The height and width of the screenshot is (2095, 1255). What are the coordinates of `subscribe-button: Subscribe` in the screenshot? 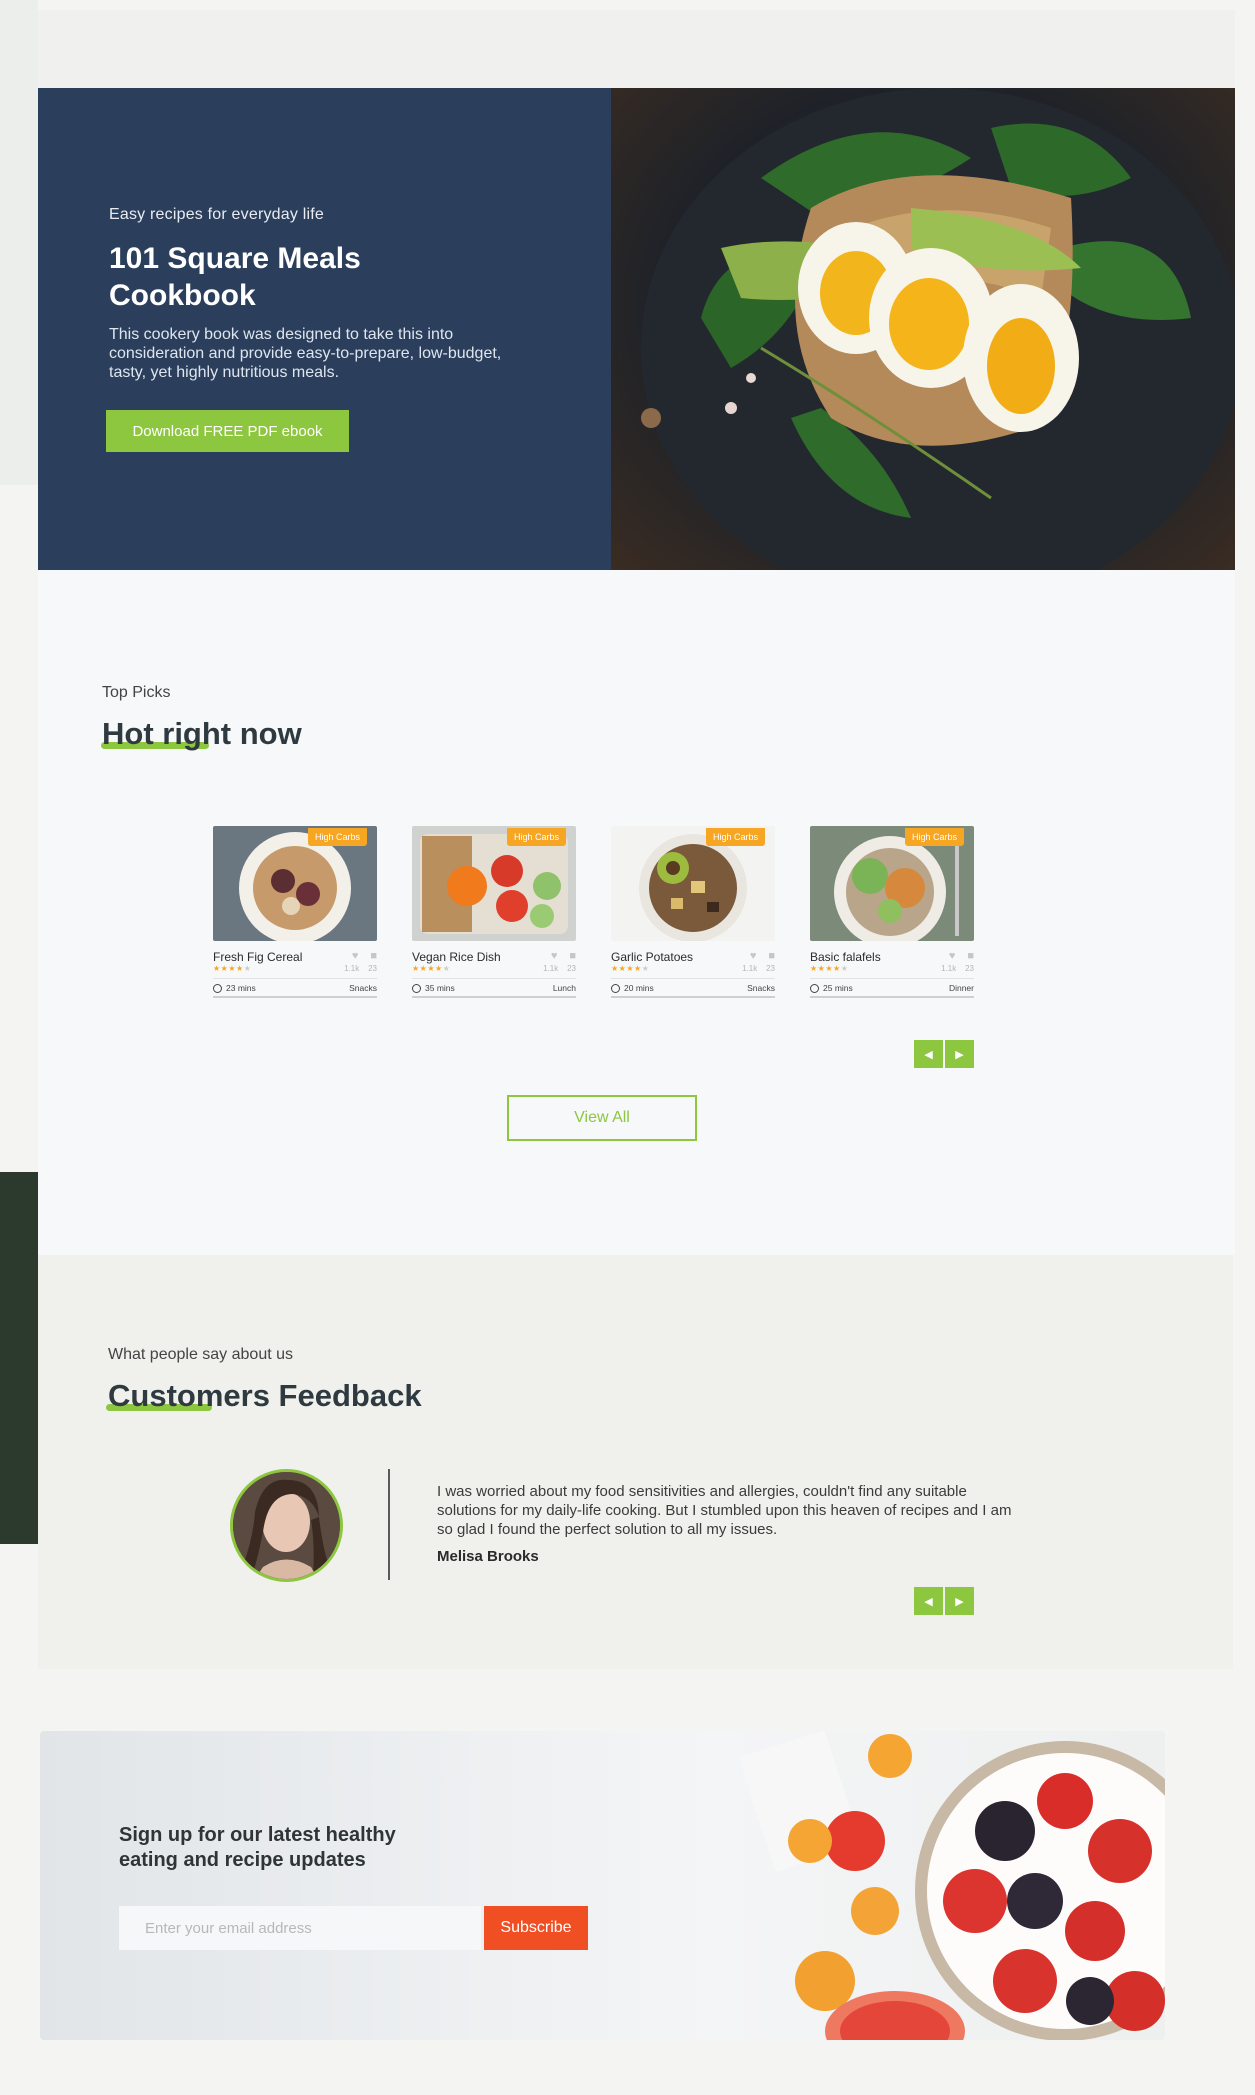 It's located at (536, 1928).